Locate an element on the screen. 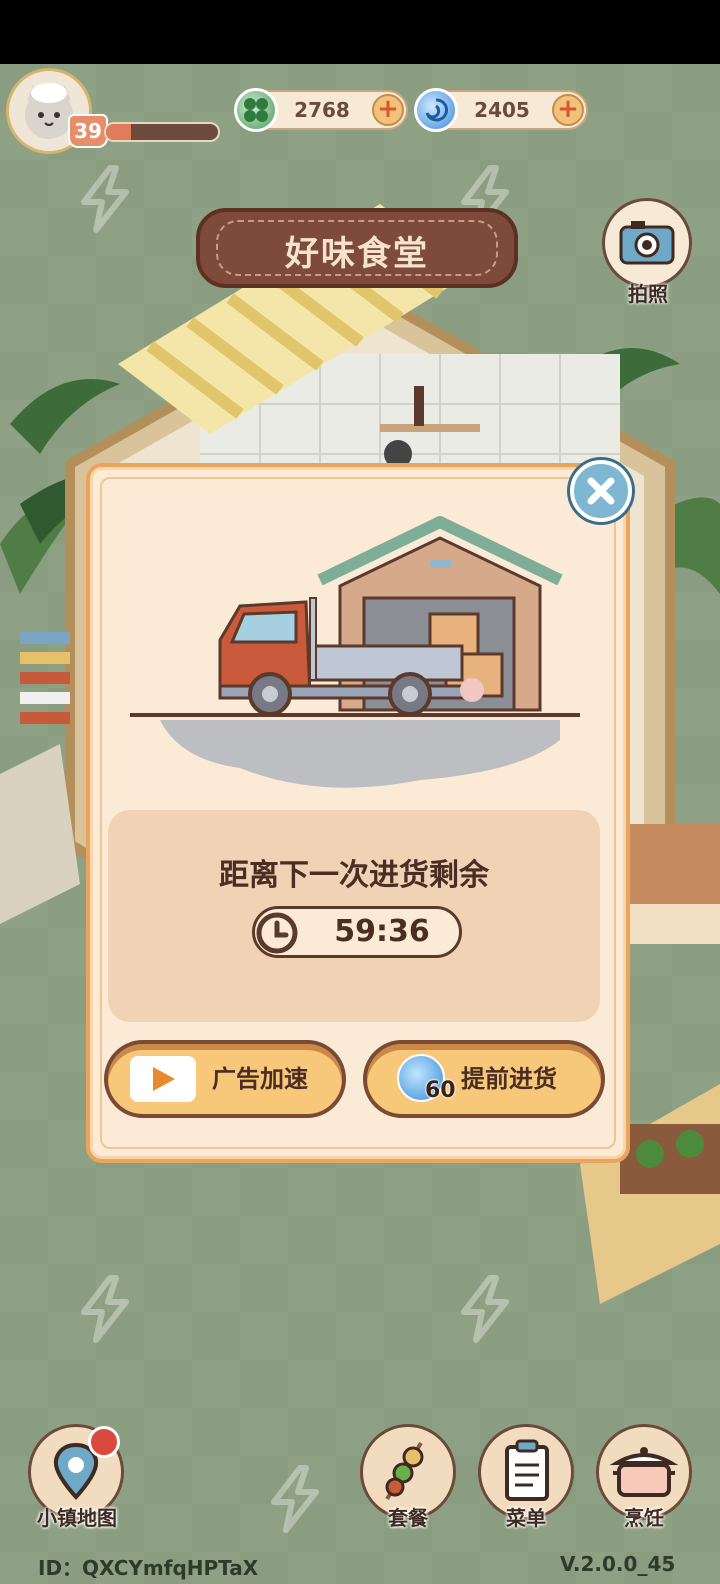  clock-icon is located at coordinates (277, 933).